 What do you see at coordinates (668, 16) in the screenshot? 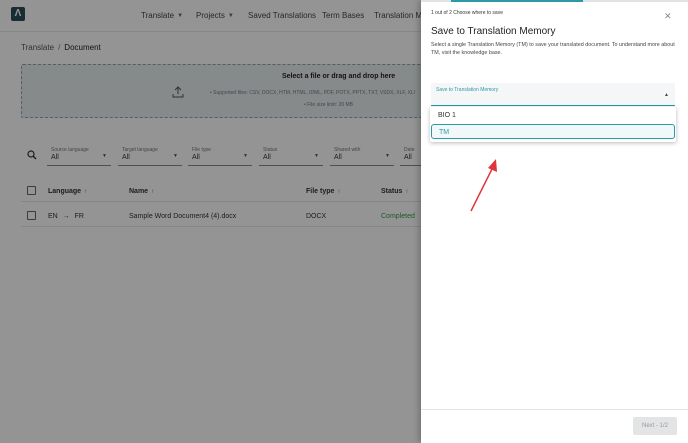
I see `close-icon: ✕` at bounding box center [668, 16].